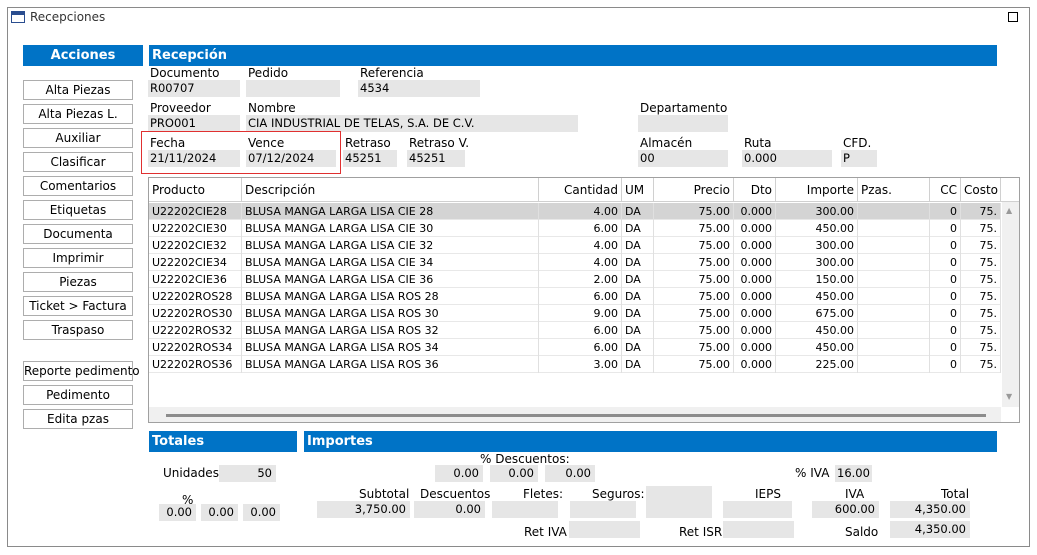  What do you see at coordinates (817, 190) in the screenshot?
I see `column-header-importe: Importe` at bounding box center [817, 190].